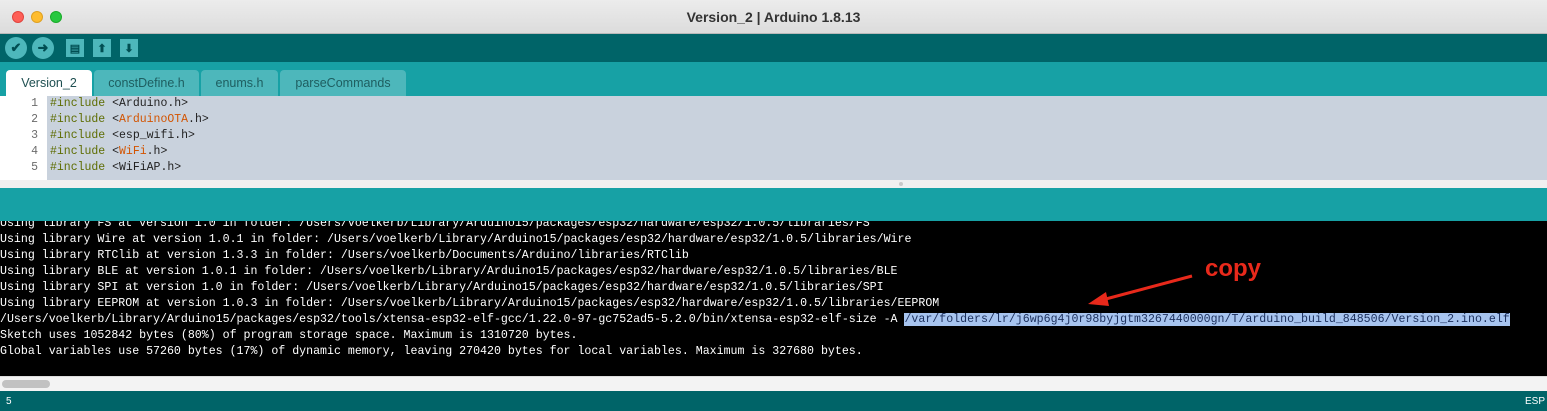 This screenshot has height=411, width=1547. I want to click on console-horizontal-scrollbar, so click(773, 383).